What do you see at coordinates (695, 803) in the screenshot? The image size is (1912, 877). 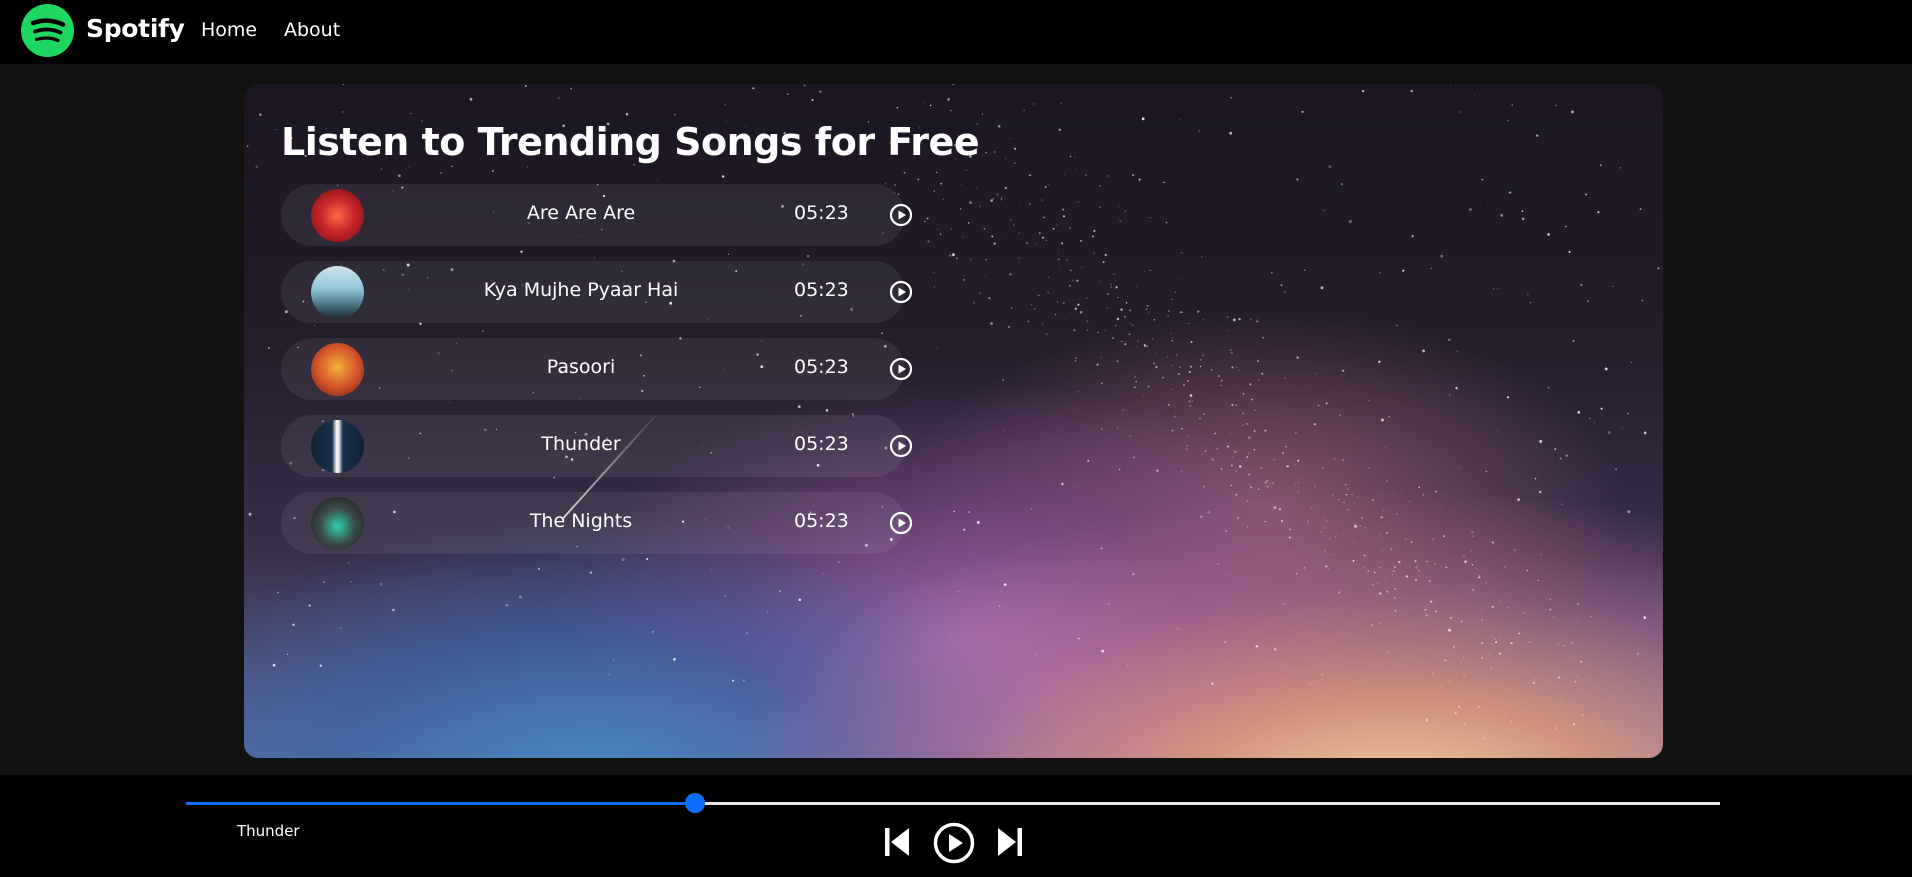 I see `progress-thumb` at bounding box center [695, 803].